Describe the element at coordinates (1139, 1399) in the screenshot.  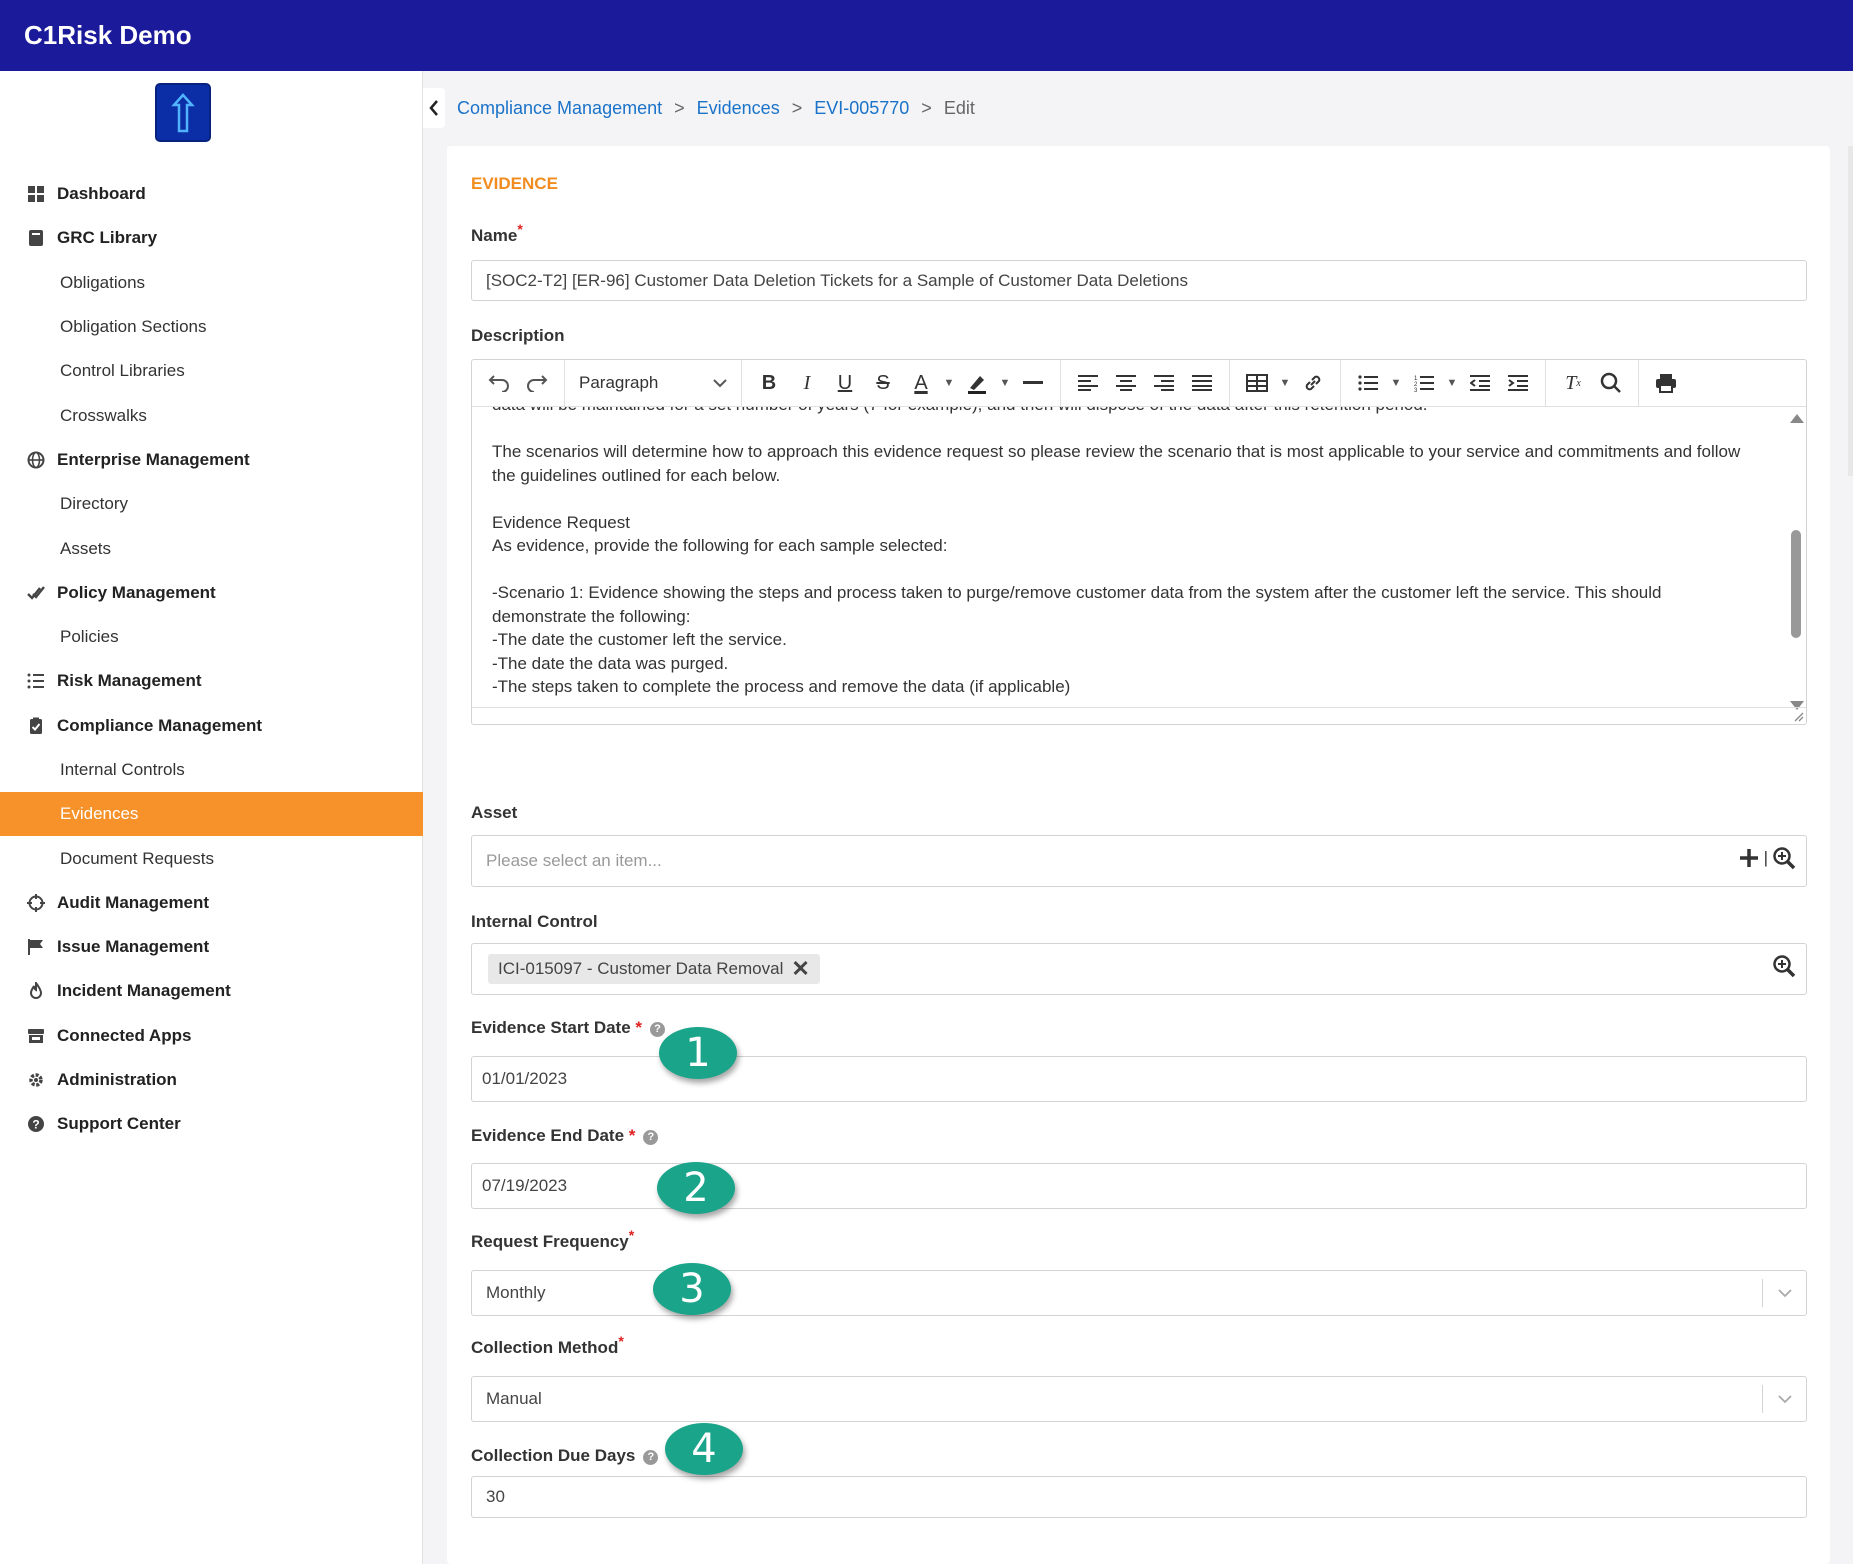
I see `collection-method-select: Manual` at that location.